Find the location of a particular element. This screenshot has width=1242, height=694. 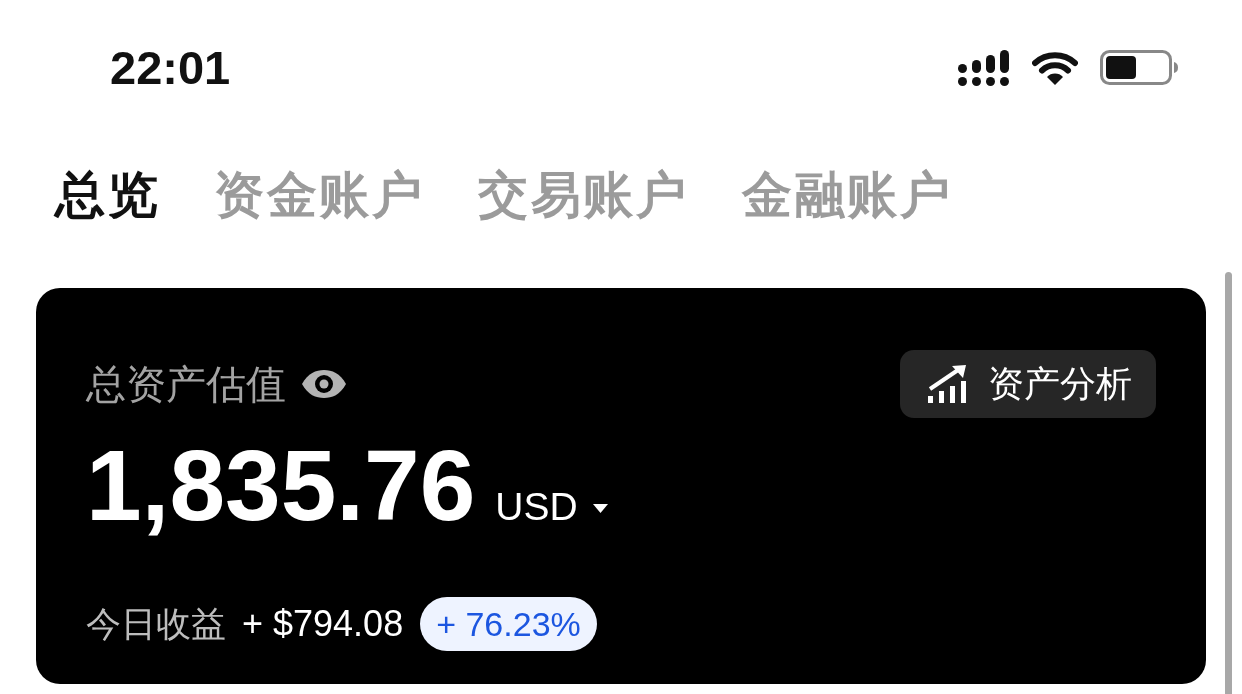

profit-percent-badge: + 76.23% is located at coordinates (508, 624).